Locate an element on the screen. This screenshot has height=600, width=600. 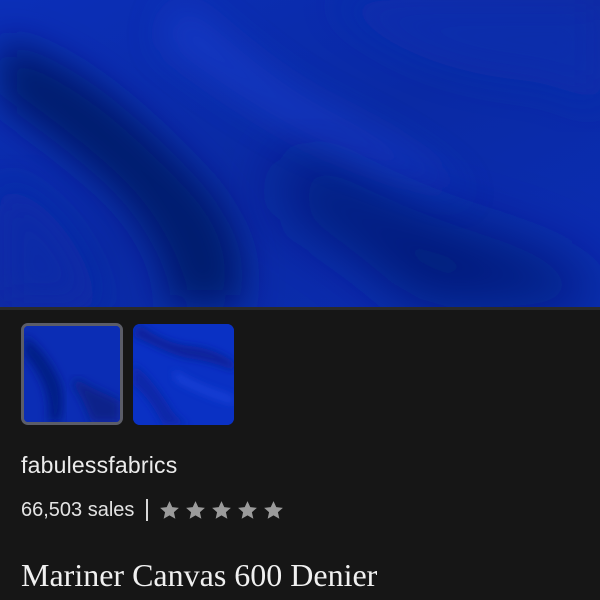
sales-count: 66,503 sales is located at coordinates (78, 509).